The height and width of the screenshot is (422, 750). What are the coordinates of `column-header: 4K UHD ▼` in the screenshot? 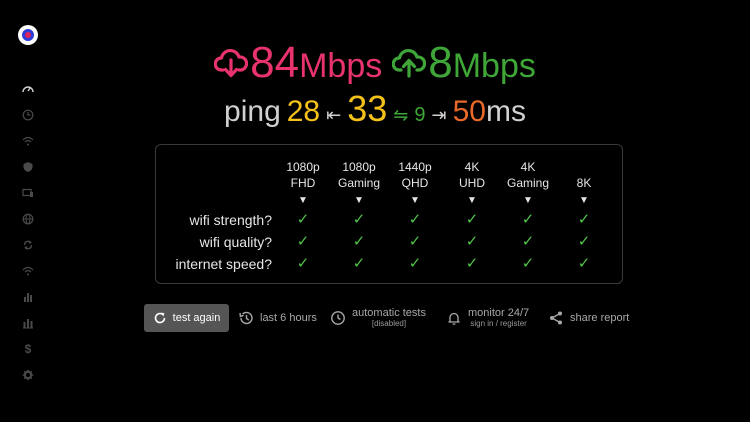 It's located at (472, 184).